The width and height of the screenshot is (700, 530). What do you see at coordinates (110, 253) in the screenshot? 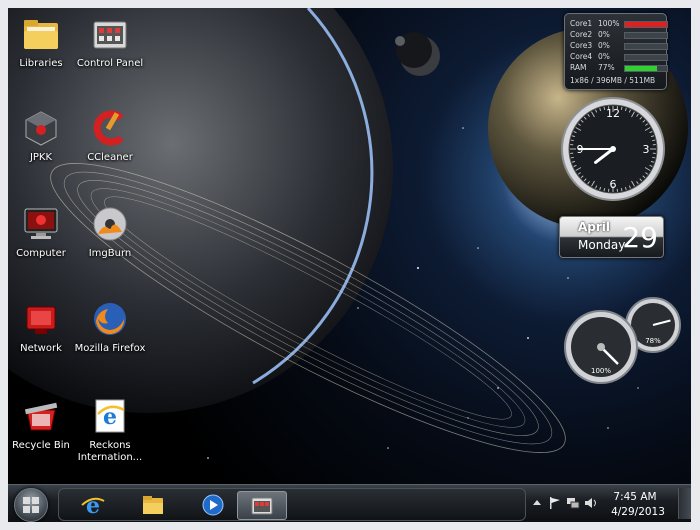
I see `desktop-icon-label: ImgBurn` at bounding box center [110, 253].